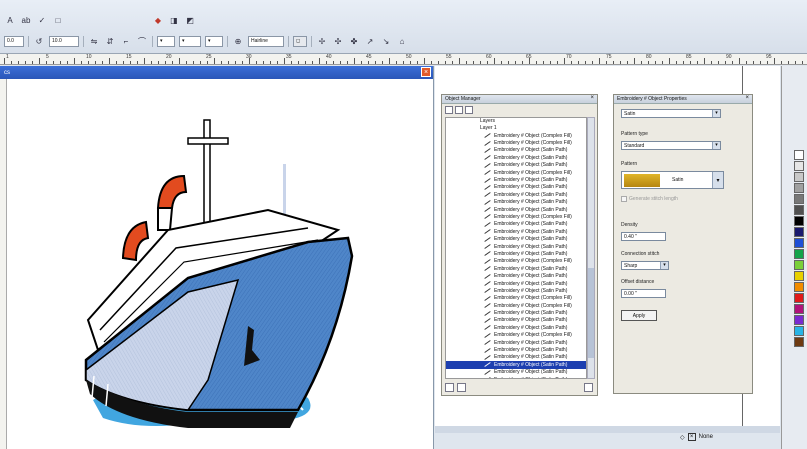 The image size is (807, 449). I want to click on wrap-icon: ⌒, so click(142, 41).